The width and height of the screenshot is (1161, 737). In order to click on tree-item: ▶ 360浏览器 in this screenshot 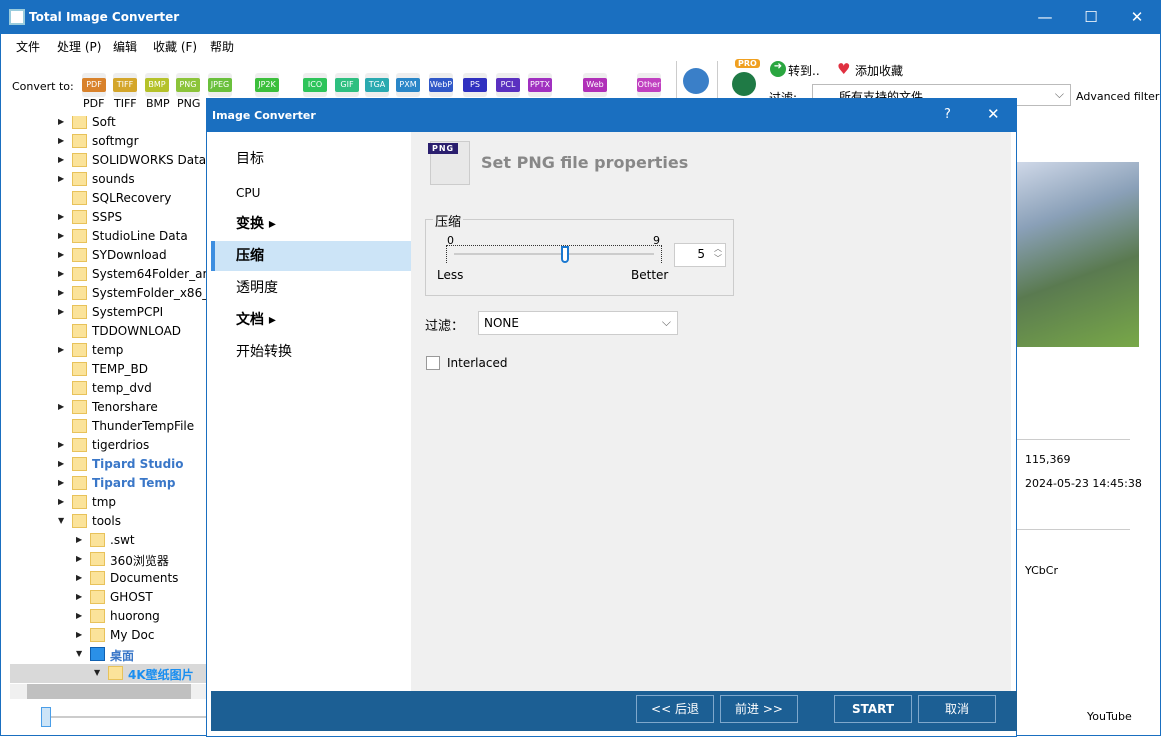, I will do `click(103, 559)`.